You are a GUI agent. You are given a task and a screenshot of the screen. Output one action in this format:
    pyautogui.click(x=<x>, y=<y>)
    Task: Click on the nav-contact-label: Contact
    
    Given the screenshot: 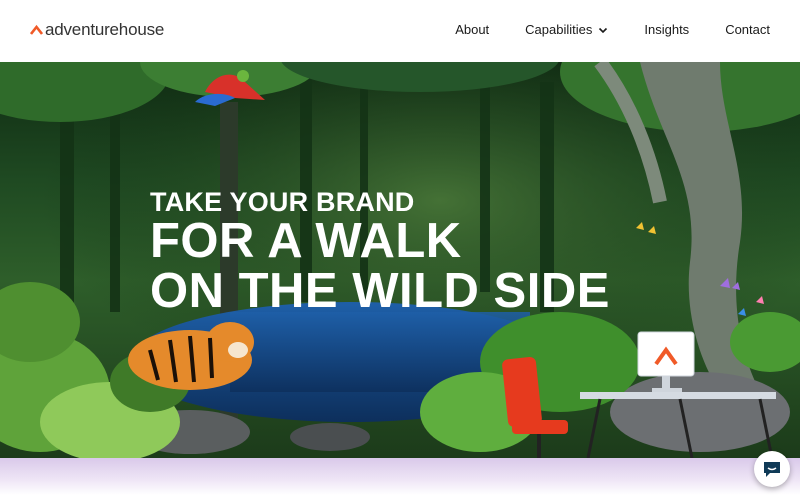 What is the action you would take?
    pyautogui.click(x=747, y=29)
    